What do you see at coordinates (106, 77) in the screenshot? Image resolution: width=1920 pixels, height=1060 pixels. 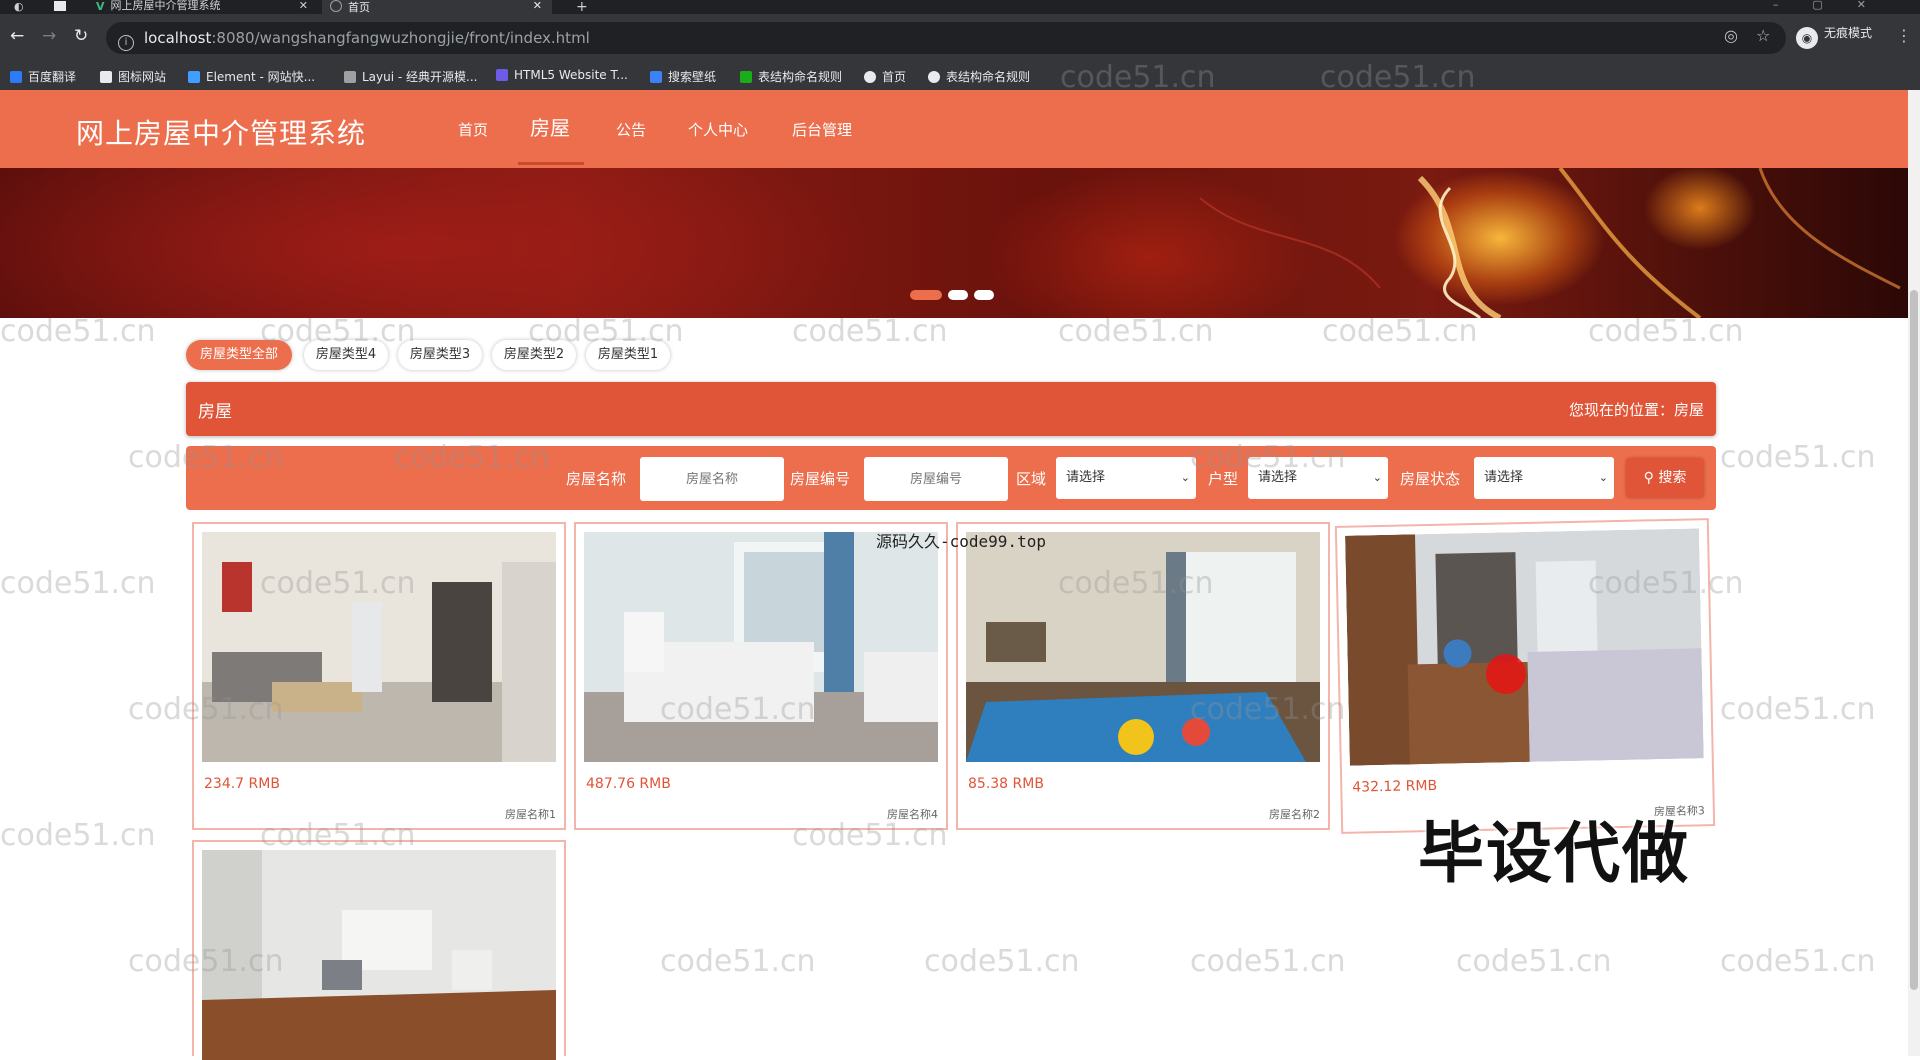 I see `flag-icon` at bounding box center [106, 77].